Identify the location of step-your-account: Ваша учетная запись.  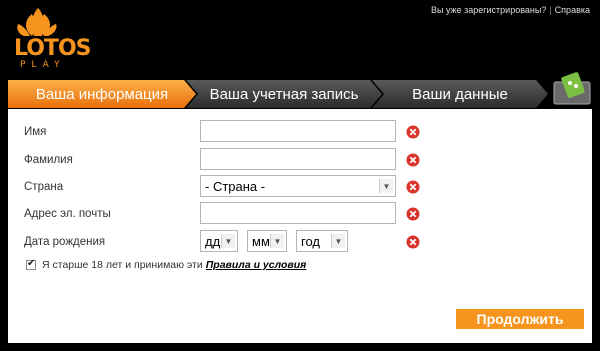
(284, 94).